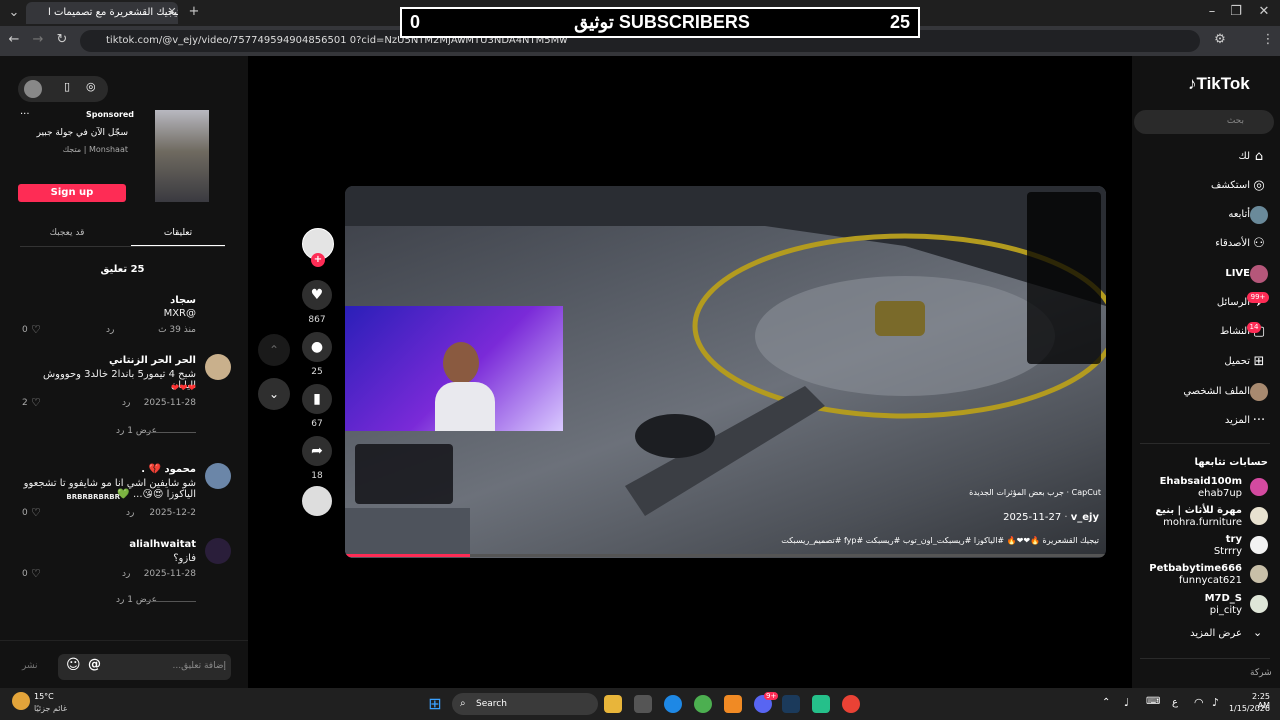 This screenshot has width=1280, height=720. Describe the element at coordinates (791, 704) in the screenshot. I see `steam-icon` at that location.